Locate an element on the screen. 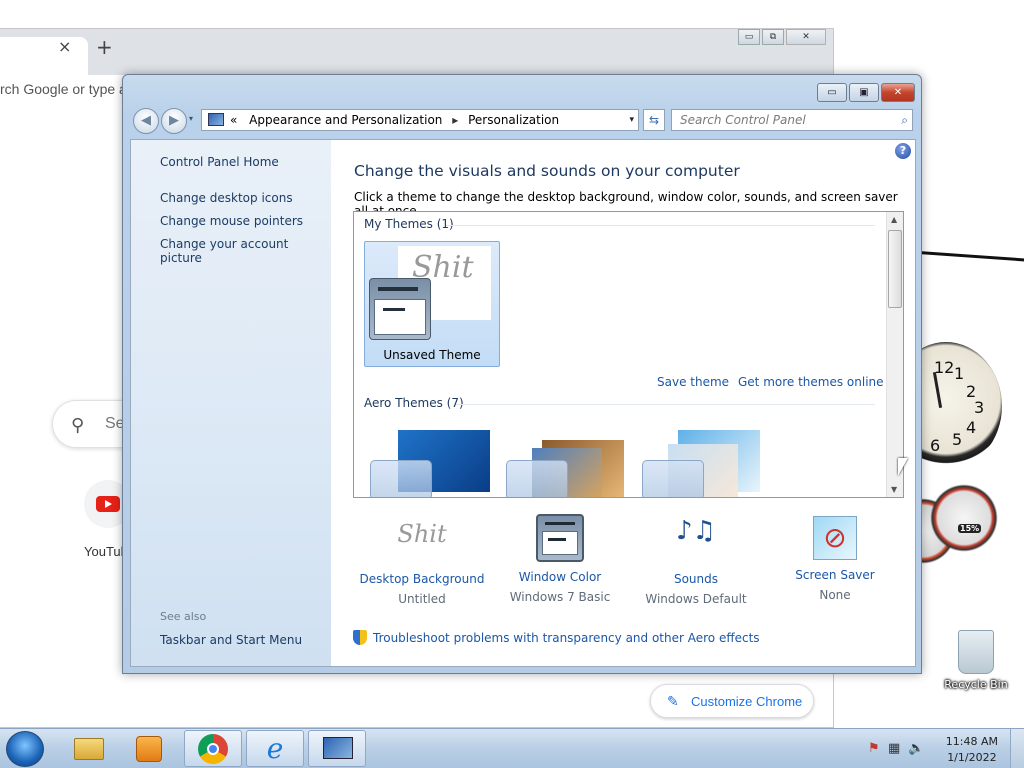 Image resolution: width=1024 pixels, height=768 pixels. shield-icon is located at coordinates (360, 637).